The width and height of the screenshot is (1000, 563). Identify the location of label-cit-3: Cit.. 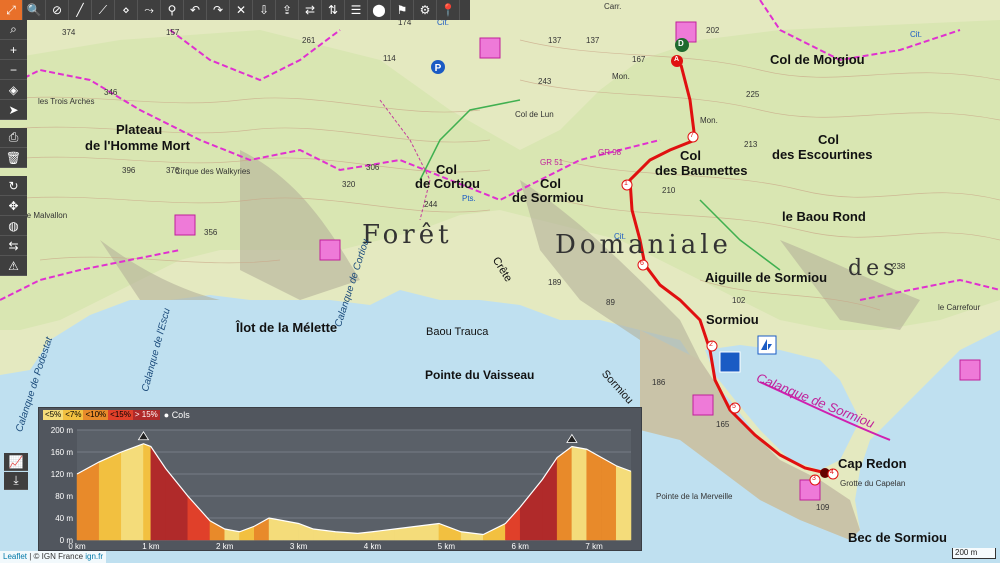
(916, 34).